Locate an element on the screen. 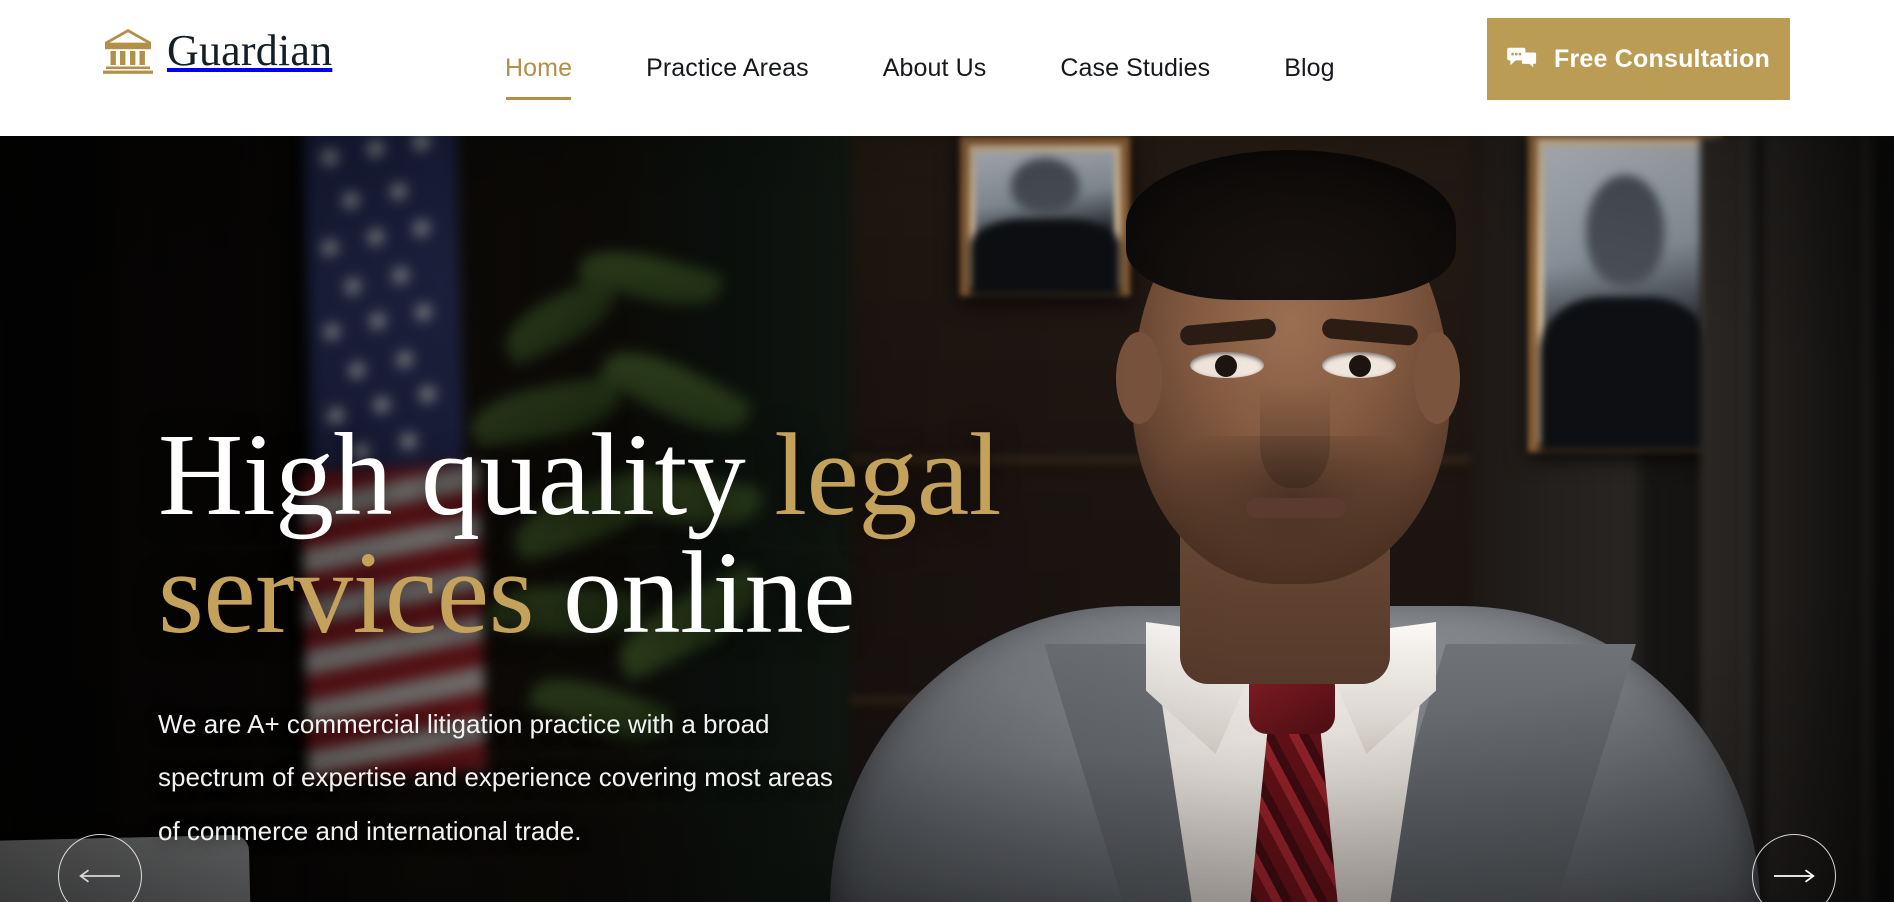  arrow-right-icon is located at coordinates (1794, 876).